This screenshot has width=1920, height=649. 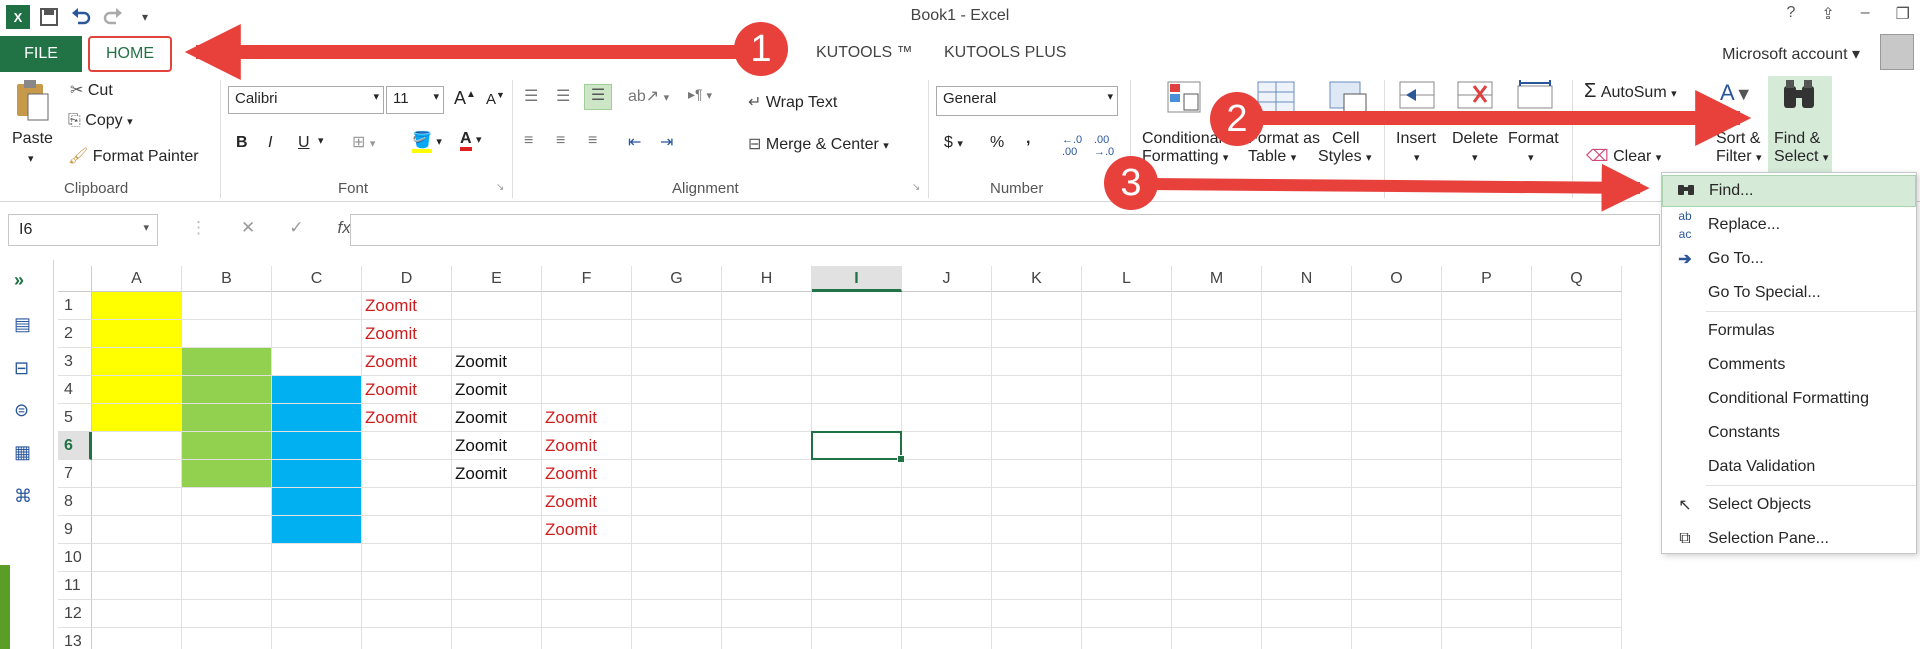 What do you see at coordinates (1127, 279) in the screenshot?
I see `column-header-l: L` at bounding box center [1127, 279].